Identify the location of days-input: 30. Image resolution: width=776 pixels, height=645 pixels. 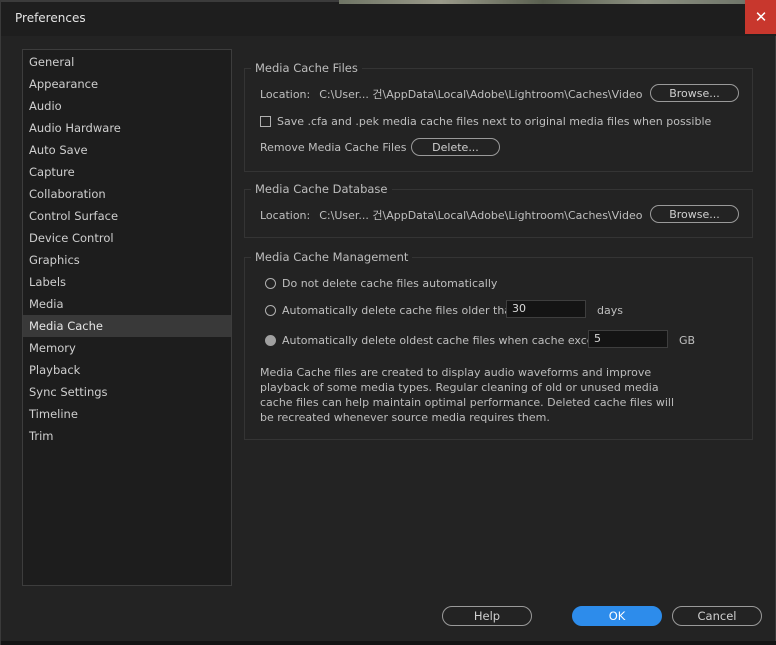
(546, 309).